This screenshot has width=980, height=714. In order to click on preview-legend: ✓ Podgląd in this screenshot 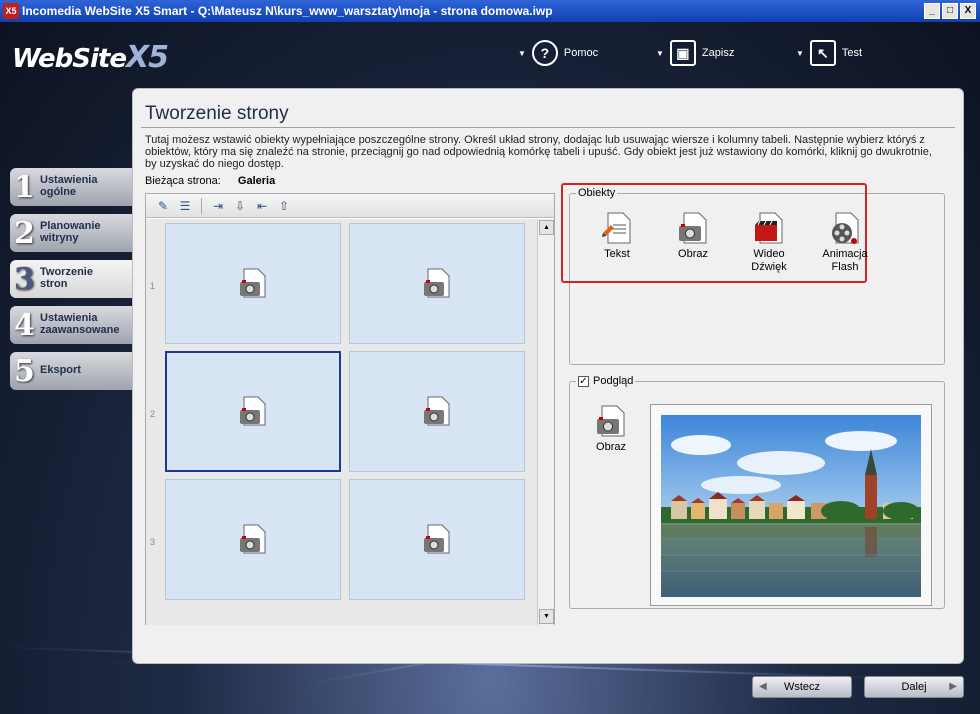, I will do `click(606, 381)`.